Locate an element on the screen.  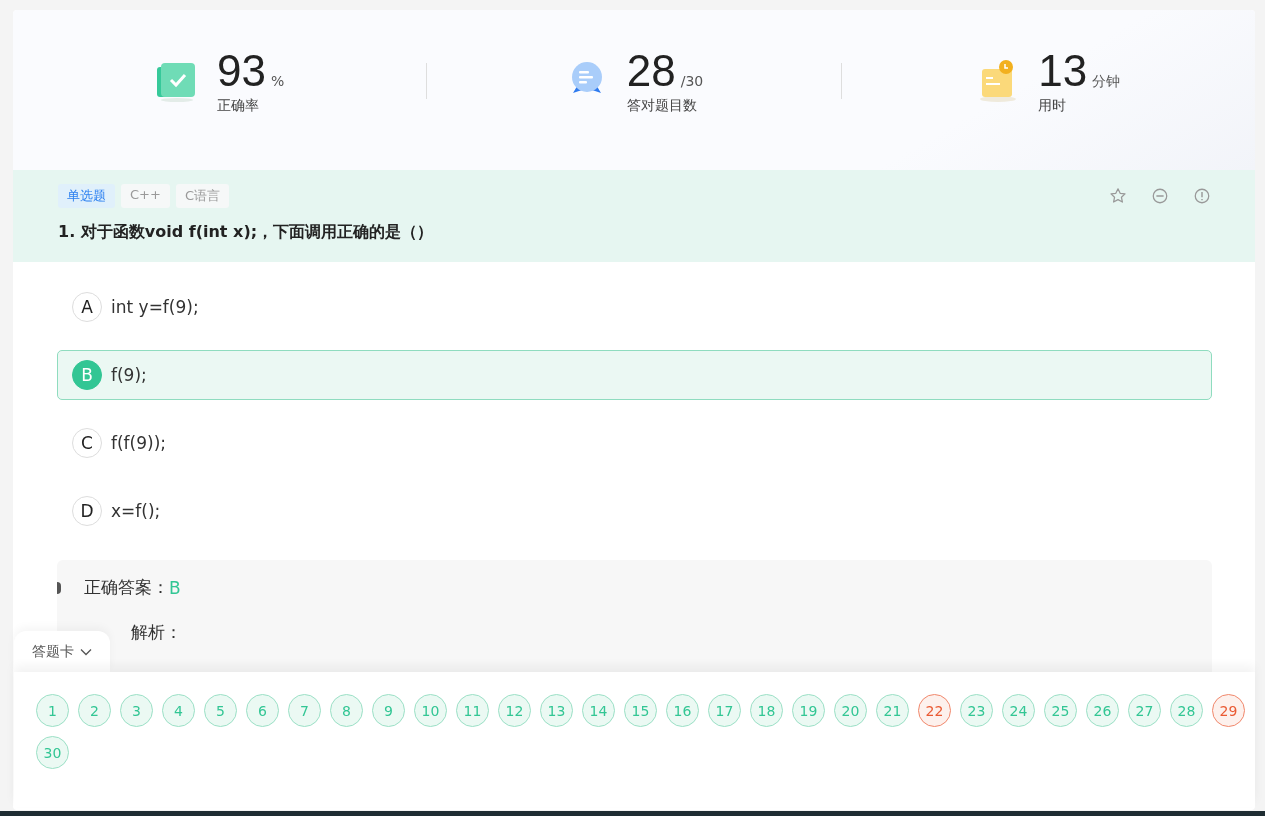
question-number-button: 14 is located at coordinates (598, 710).